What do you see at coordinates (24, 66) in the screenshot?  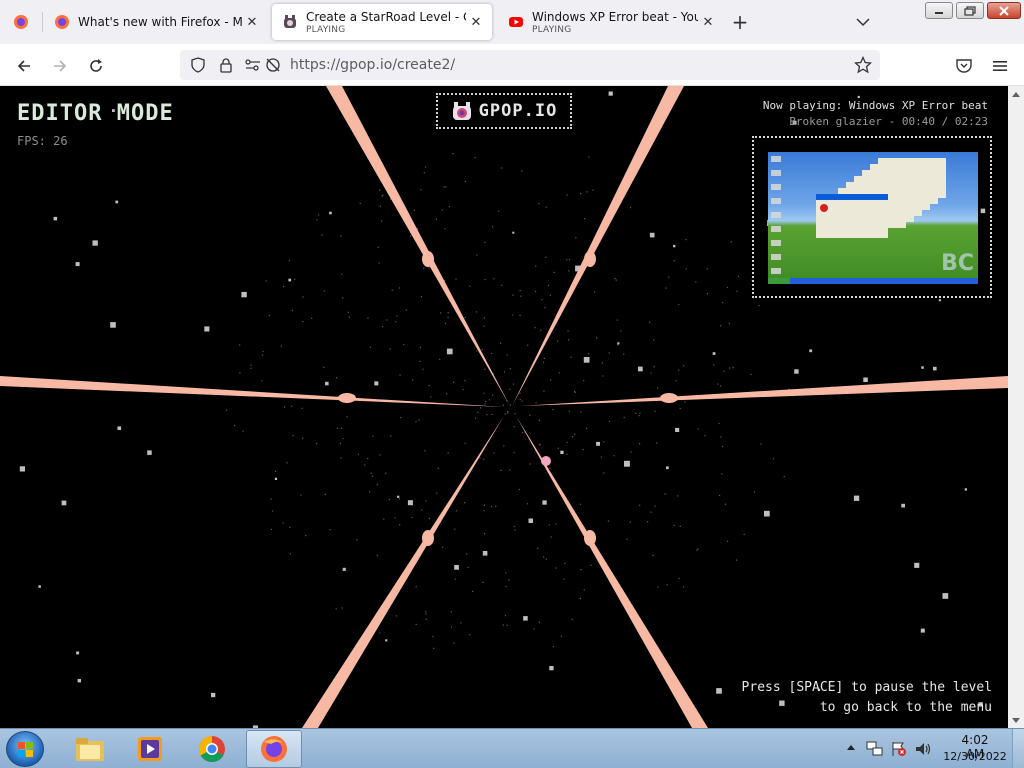 I see `back-button` at bounding box center [24, 66].